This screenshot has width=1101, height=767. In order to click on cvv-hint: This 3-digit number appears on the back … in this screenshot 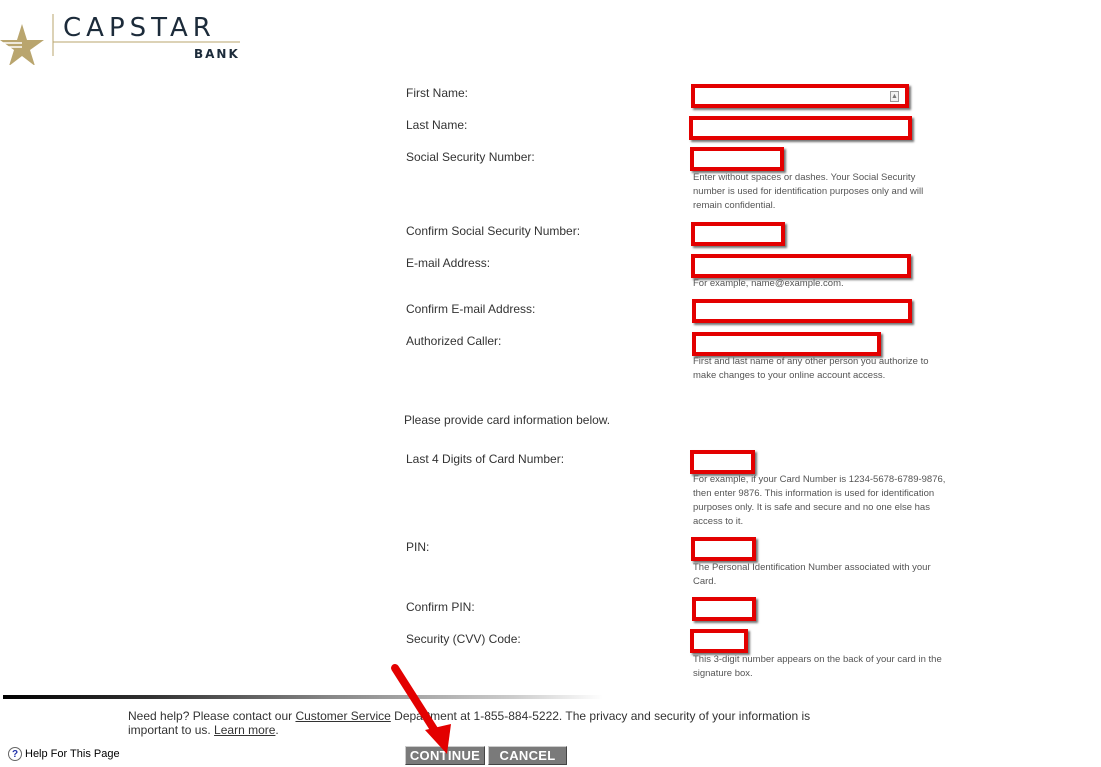, I will do `click(817, 666)`.